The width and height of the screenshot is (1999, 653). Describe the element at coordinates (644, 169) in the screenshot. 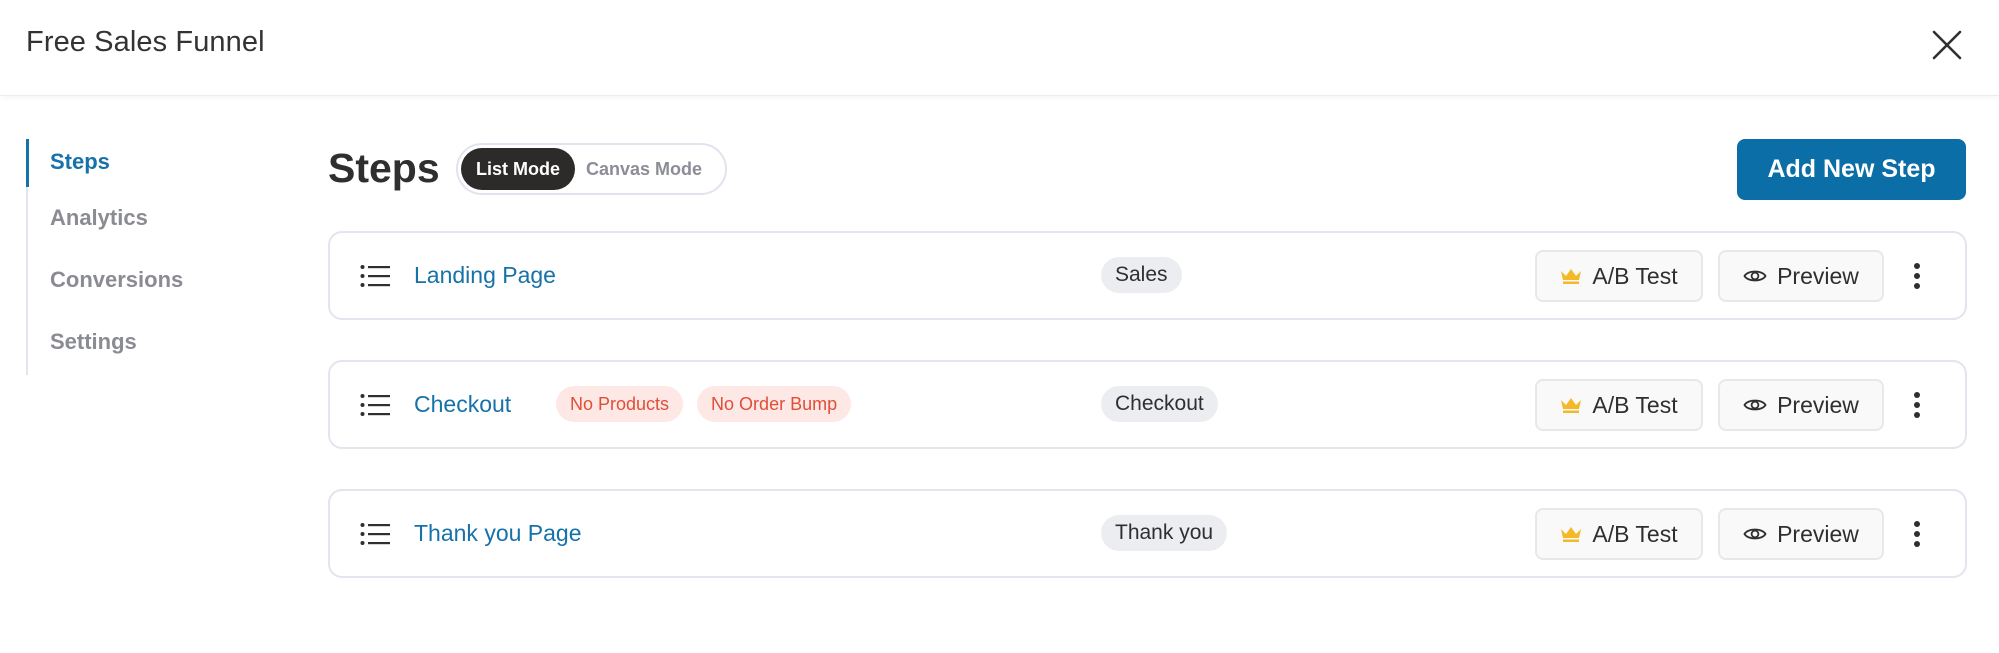

I see `canvas-mode-button: Canvas Mode` at that location.